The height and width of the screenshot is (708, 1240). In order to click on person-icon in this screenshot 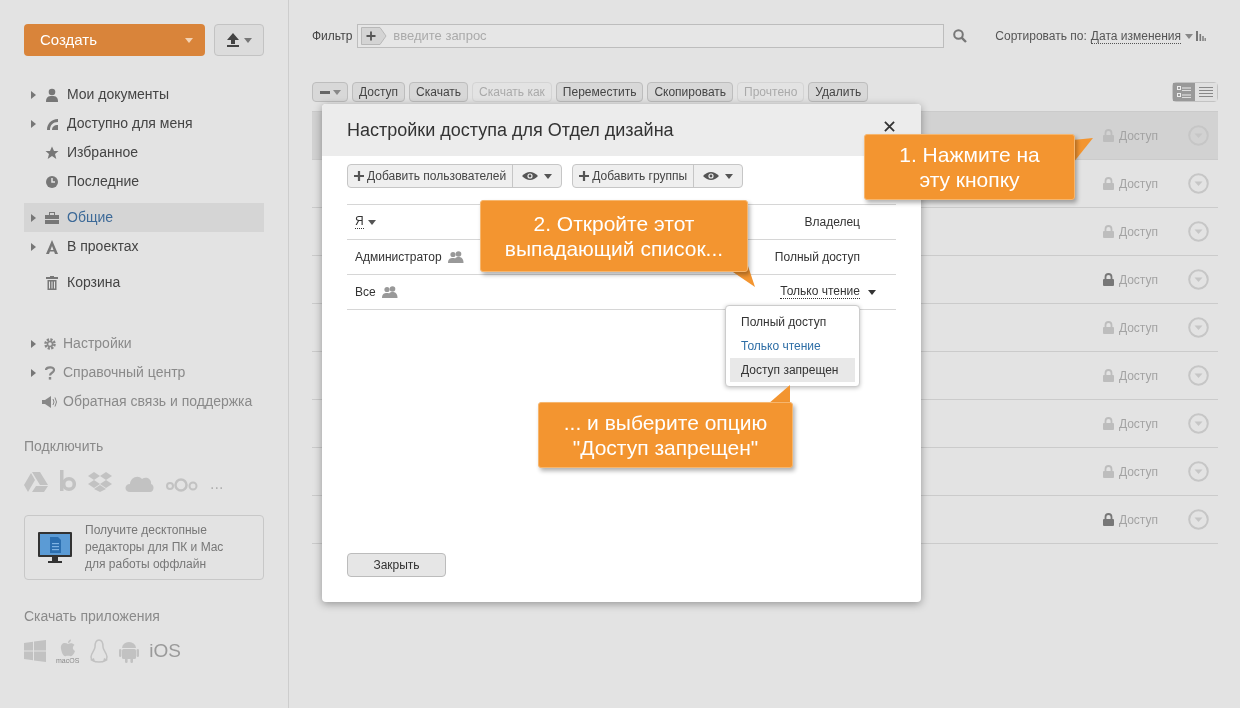, I will do `click(51, 94)`.